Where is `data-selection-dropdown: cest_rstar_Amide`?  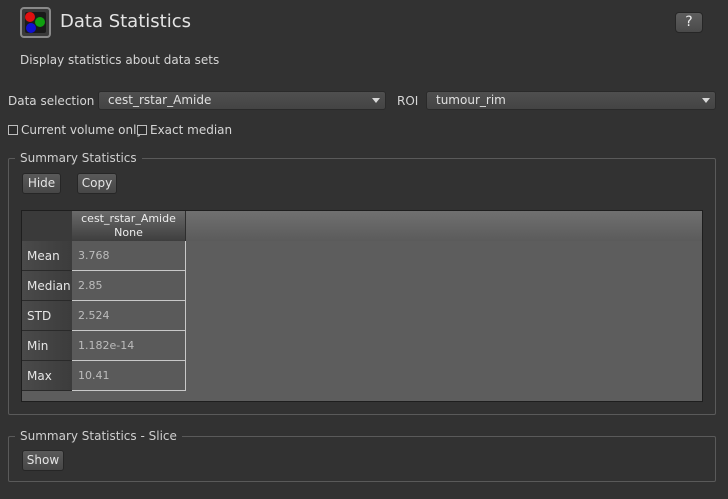
data-selection-dropdown: cest_rstar_Amide is located at coordinates (242, 100).